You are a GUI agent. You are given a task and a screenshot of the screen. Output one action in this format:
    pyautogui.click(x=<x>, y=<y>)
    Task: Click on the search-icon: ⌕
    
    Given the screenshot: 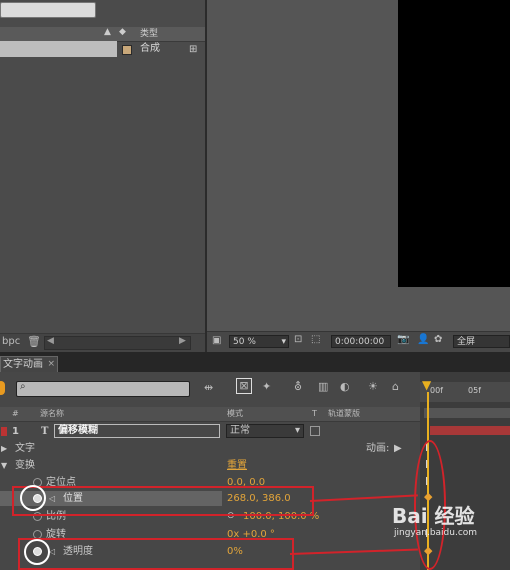 What is the action you would take?
    pyautogui.click(x=23, y=386)
    